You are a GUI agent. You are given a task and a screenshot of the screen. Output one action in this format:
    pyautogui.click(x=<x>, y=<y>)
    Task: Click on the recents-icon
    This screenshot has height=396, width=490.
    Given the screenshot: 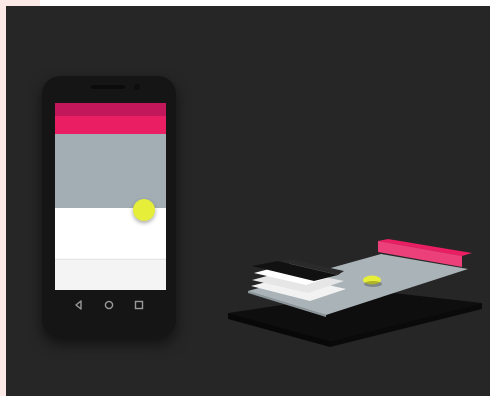 What is the action you would take?
    pyautogui.click(x=139, y=305)
    